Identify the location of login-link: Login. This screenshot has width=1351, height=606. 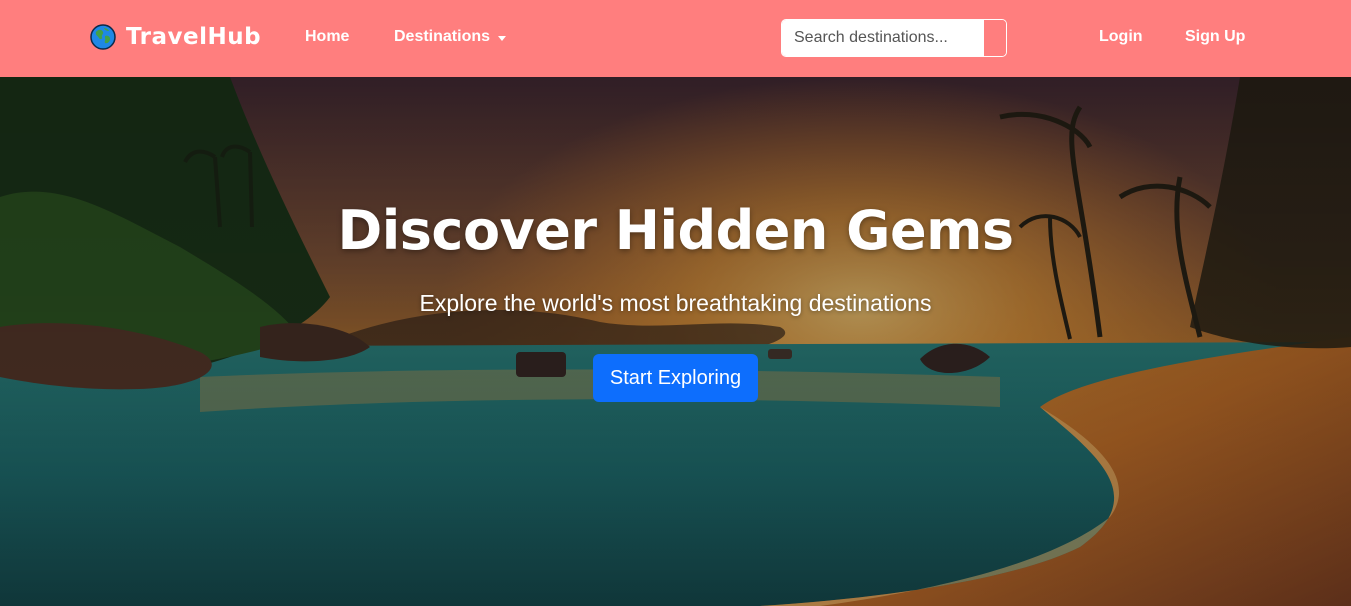
(1121, 37).